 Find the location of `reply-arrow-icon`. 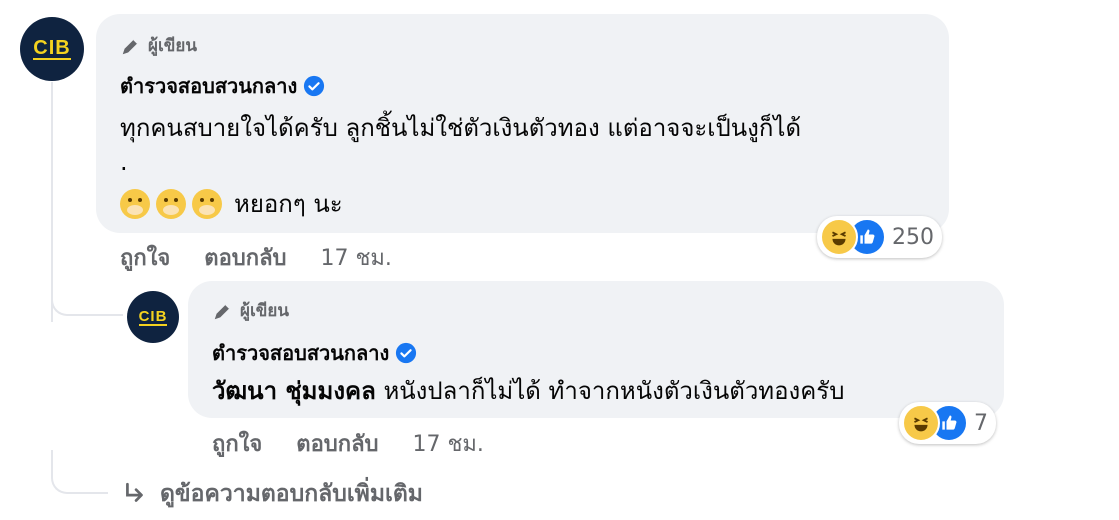

reply-arrow-icon is located at coordinates (134, 492).